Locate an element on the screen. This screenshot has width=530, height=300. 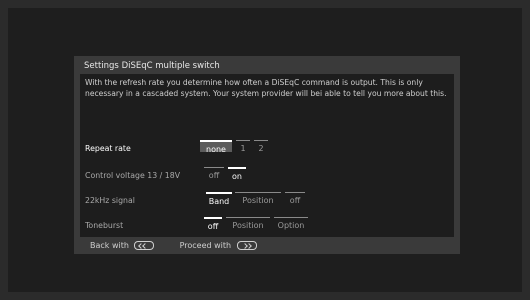
repeat-rate-option-2: 2 is located at coordinates (261, 146).